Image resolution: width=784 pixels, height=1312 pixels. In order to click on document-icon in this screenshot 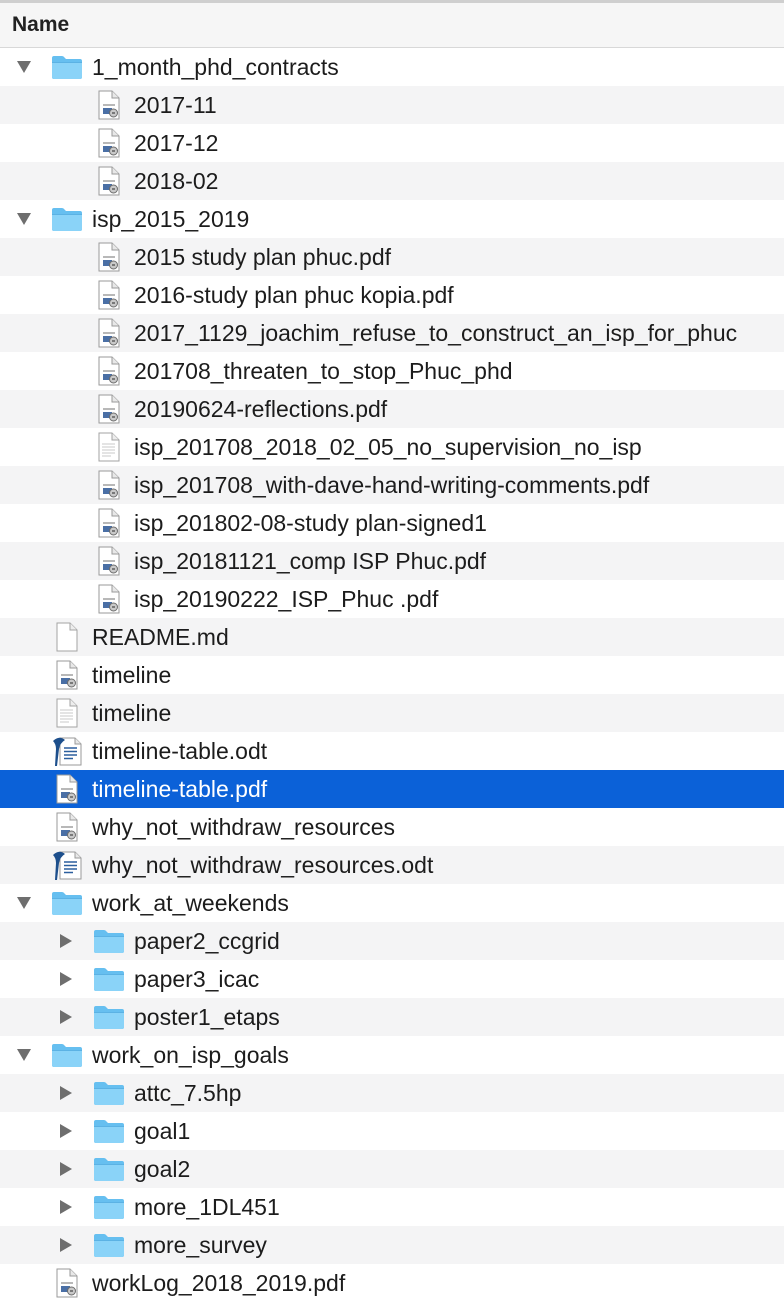, I will do `click(67, 637)`.